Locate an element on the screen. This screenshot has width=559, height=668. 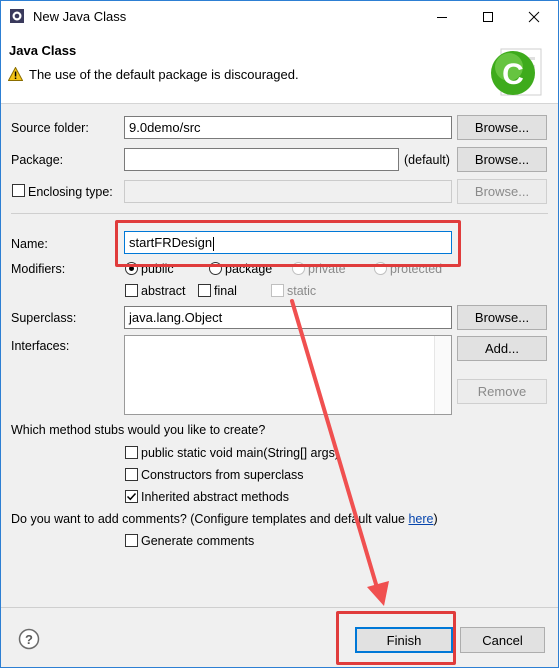
name-label: Name: is located at coordinates (29, 244).